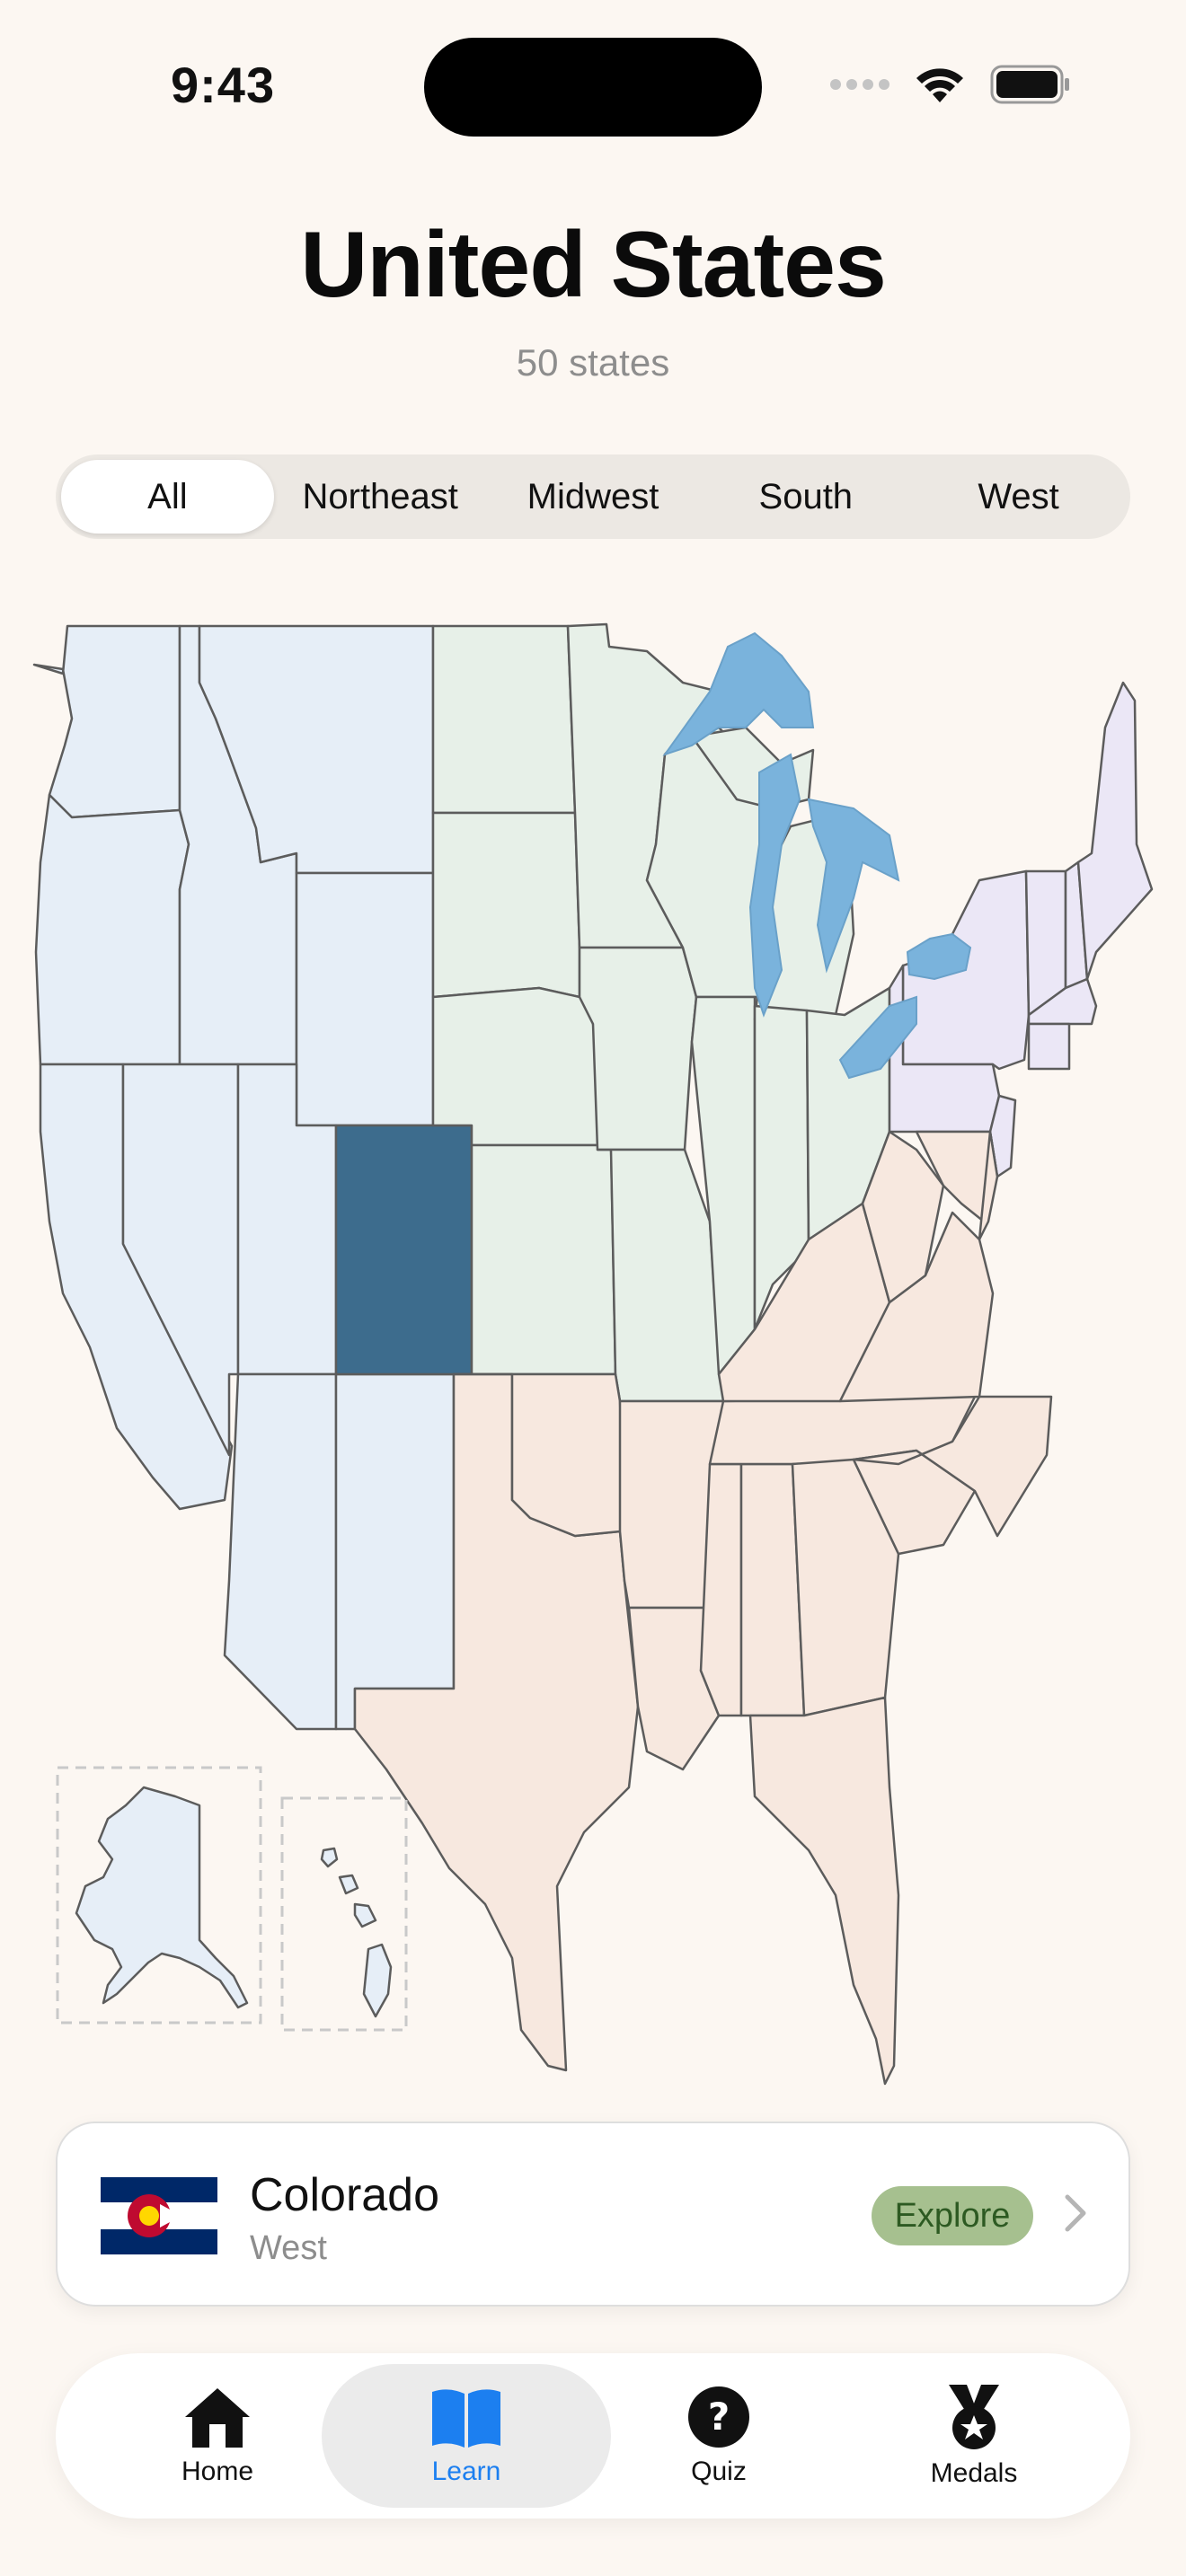 The height and width of the screenshot is (2576, 1186). Describe the element at coordinates (593, 362) in the screenshot. I see `state-count: 50 states` at that location.